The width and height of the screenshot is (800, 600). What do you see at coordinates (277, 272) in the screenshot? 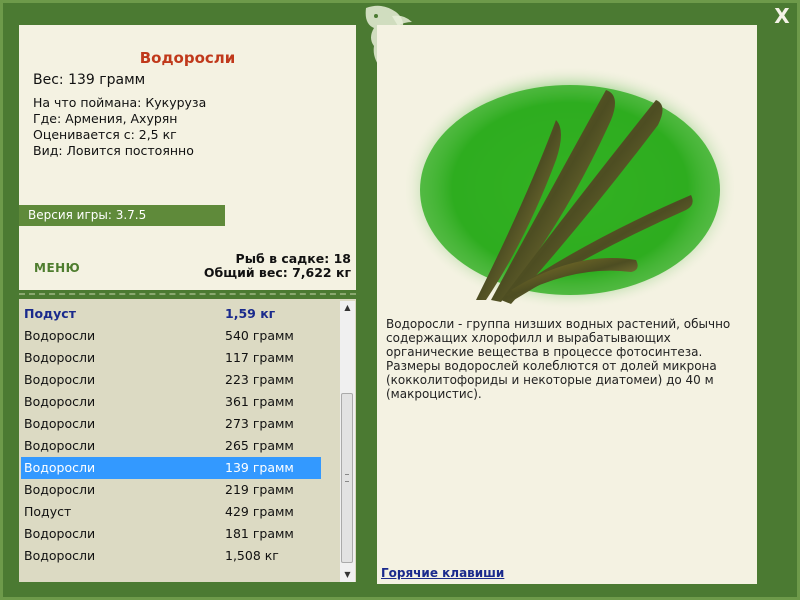
I see `total-weight: Общий вес: 7,622 кг` at bounding box center [277, 272].